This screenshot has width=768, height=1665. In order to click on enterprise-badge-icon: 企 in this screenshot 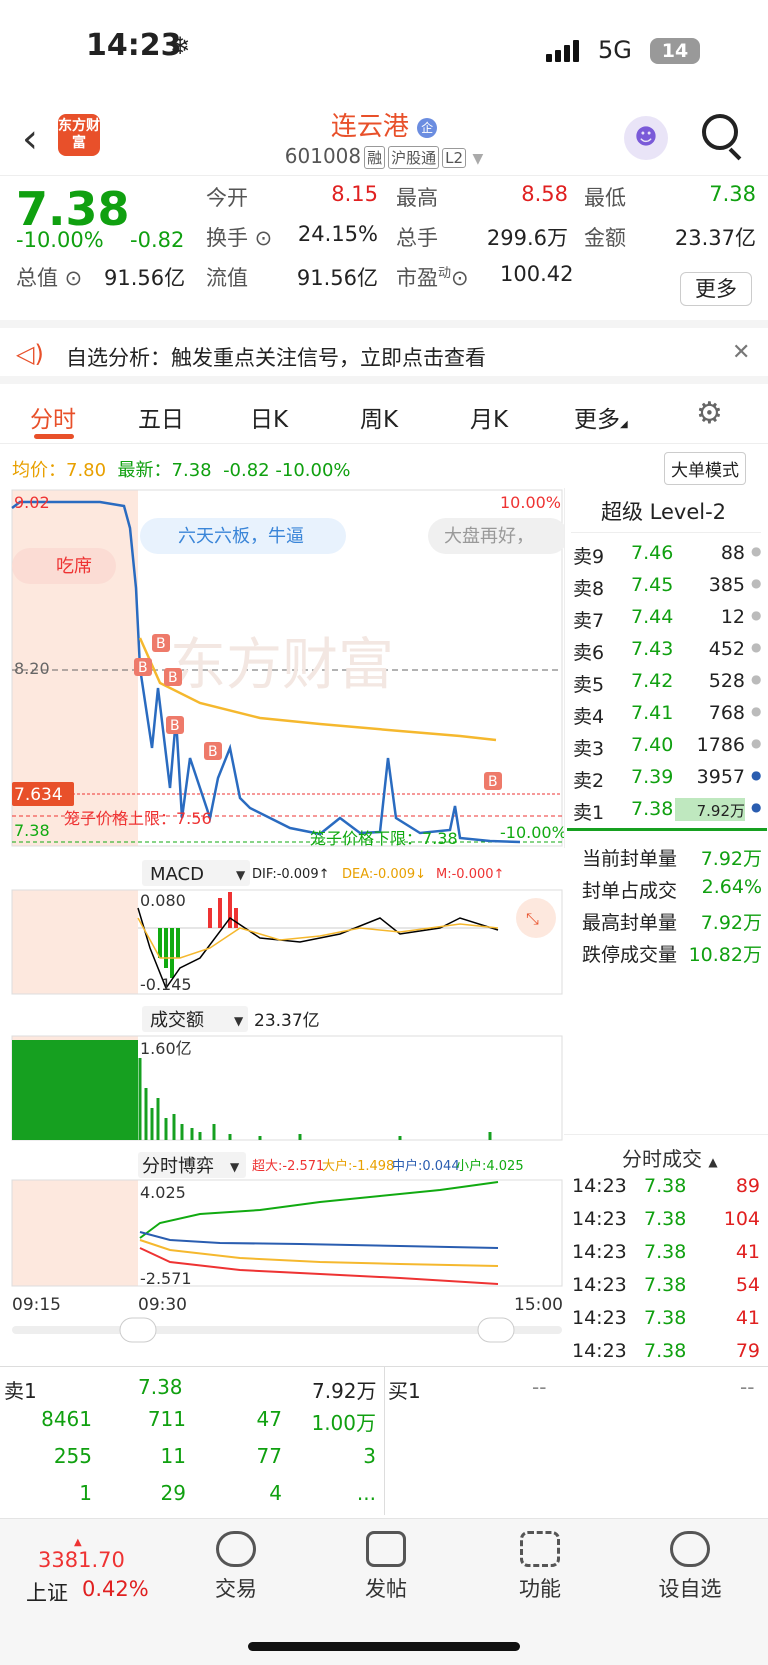, I will do `click(427, 127)`.